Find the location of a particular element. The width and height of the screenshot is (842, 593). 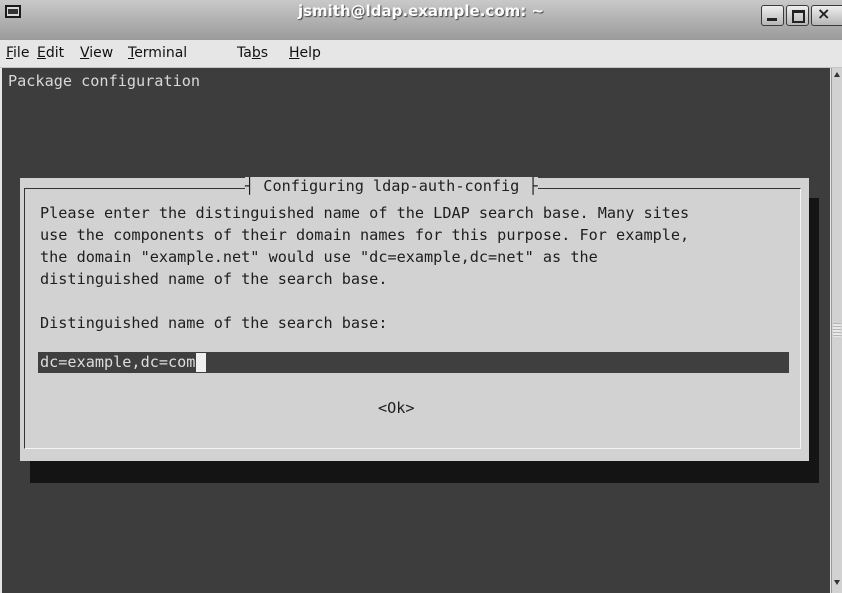

maximize-button is located at coordinates (797, 15).